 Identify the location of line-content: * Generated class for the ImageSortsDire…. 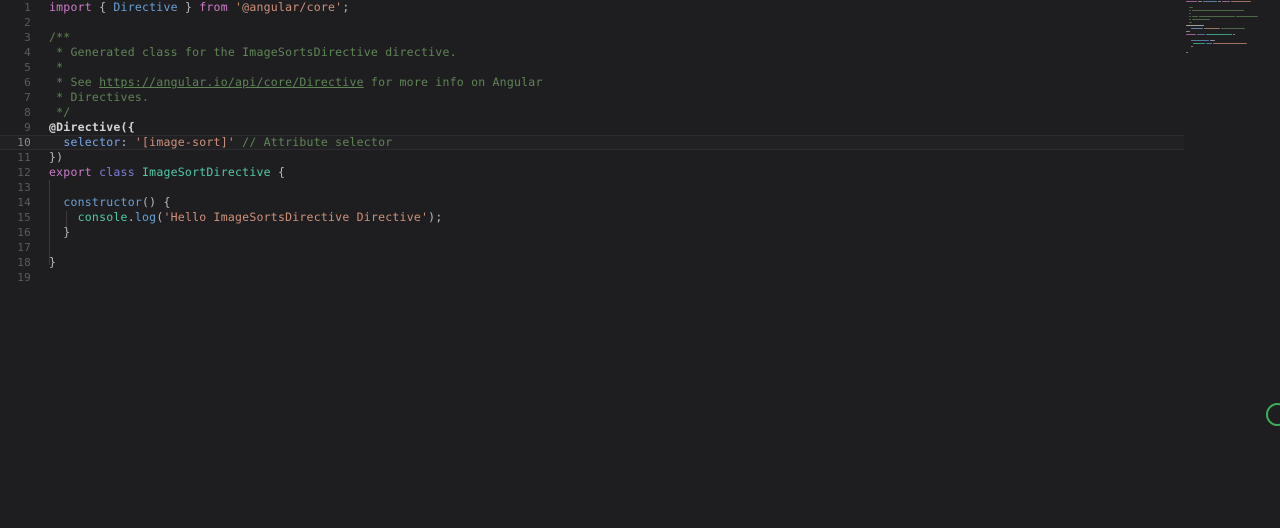
(253, 52).